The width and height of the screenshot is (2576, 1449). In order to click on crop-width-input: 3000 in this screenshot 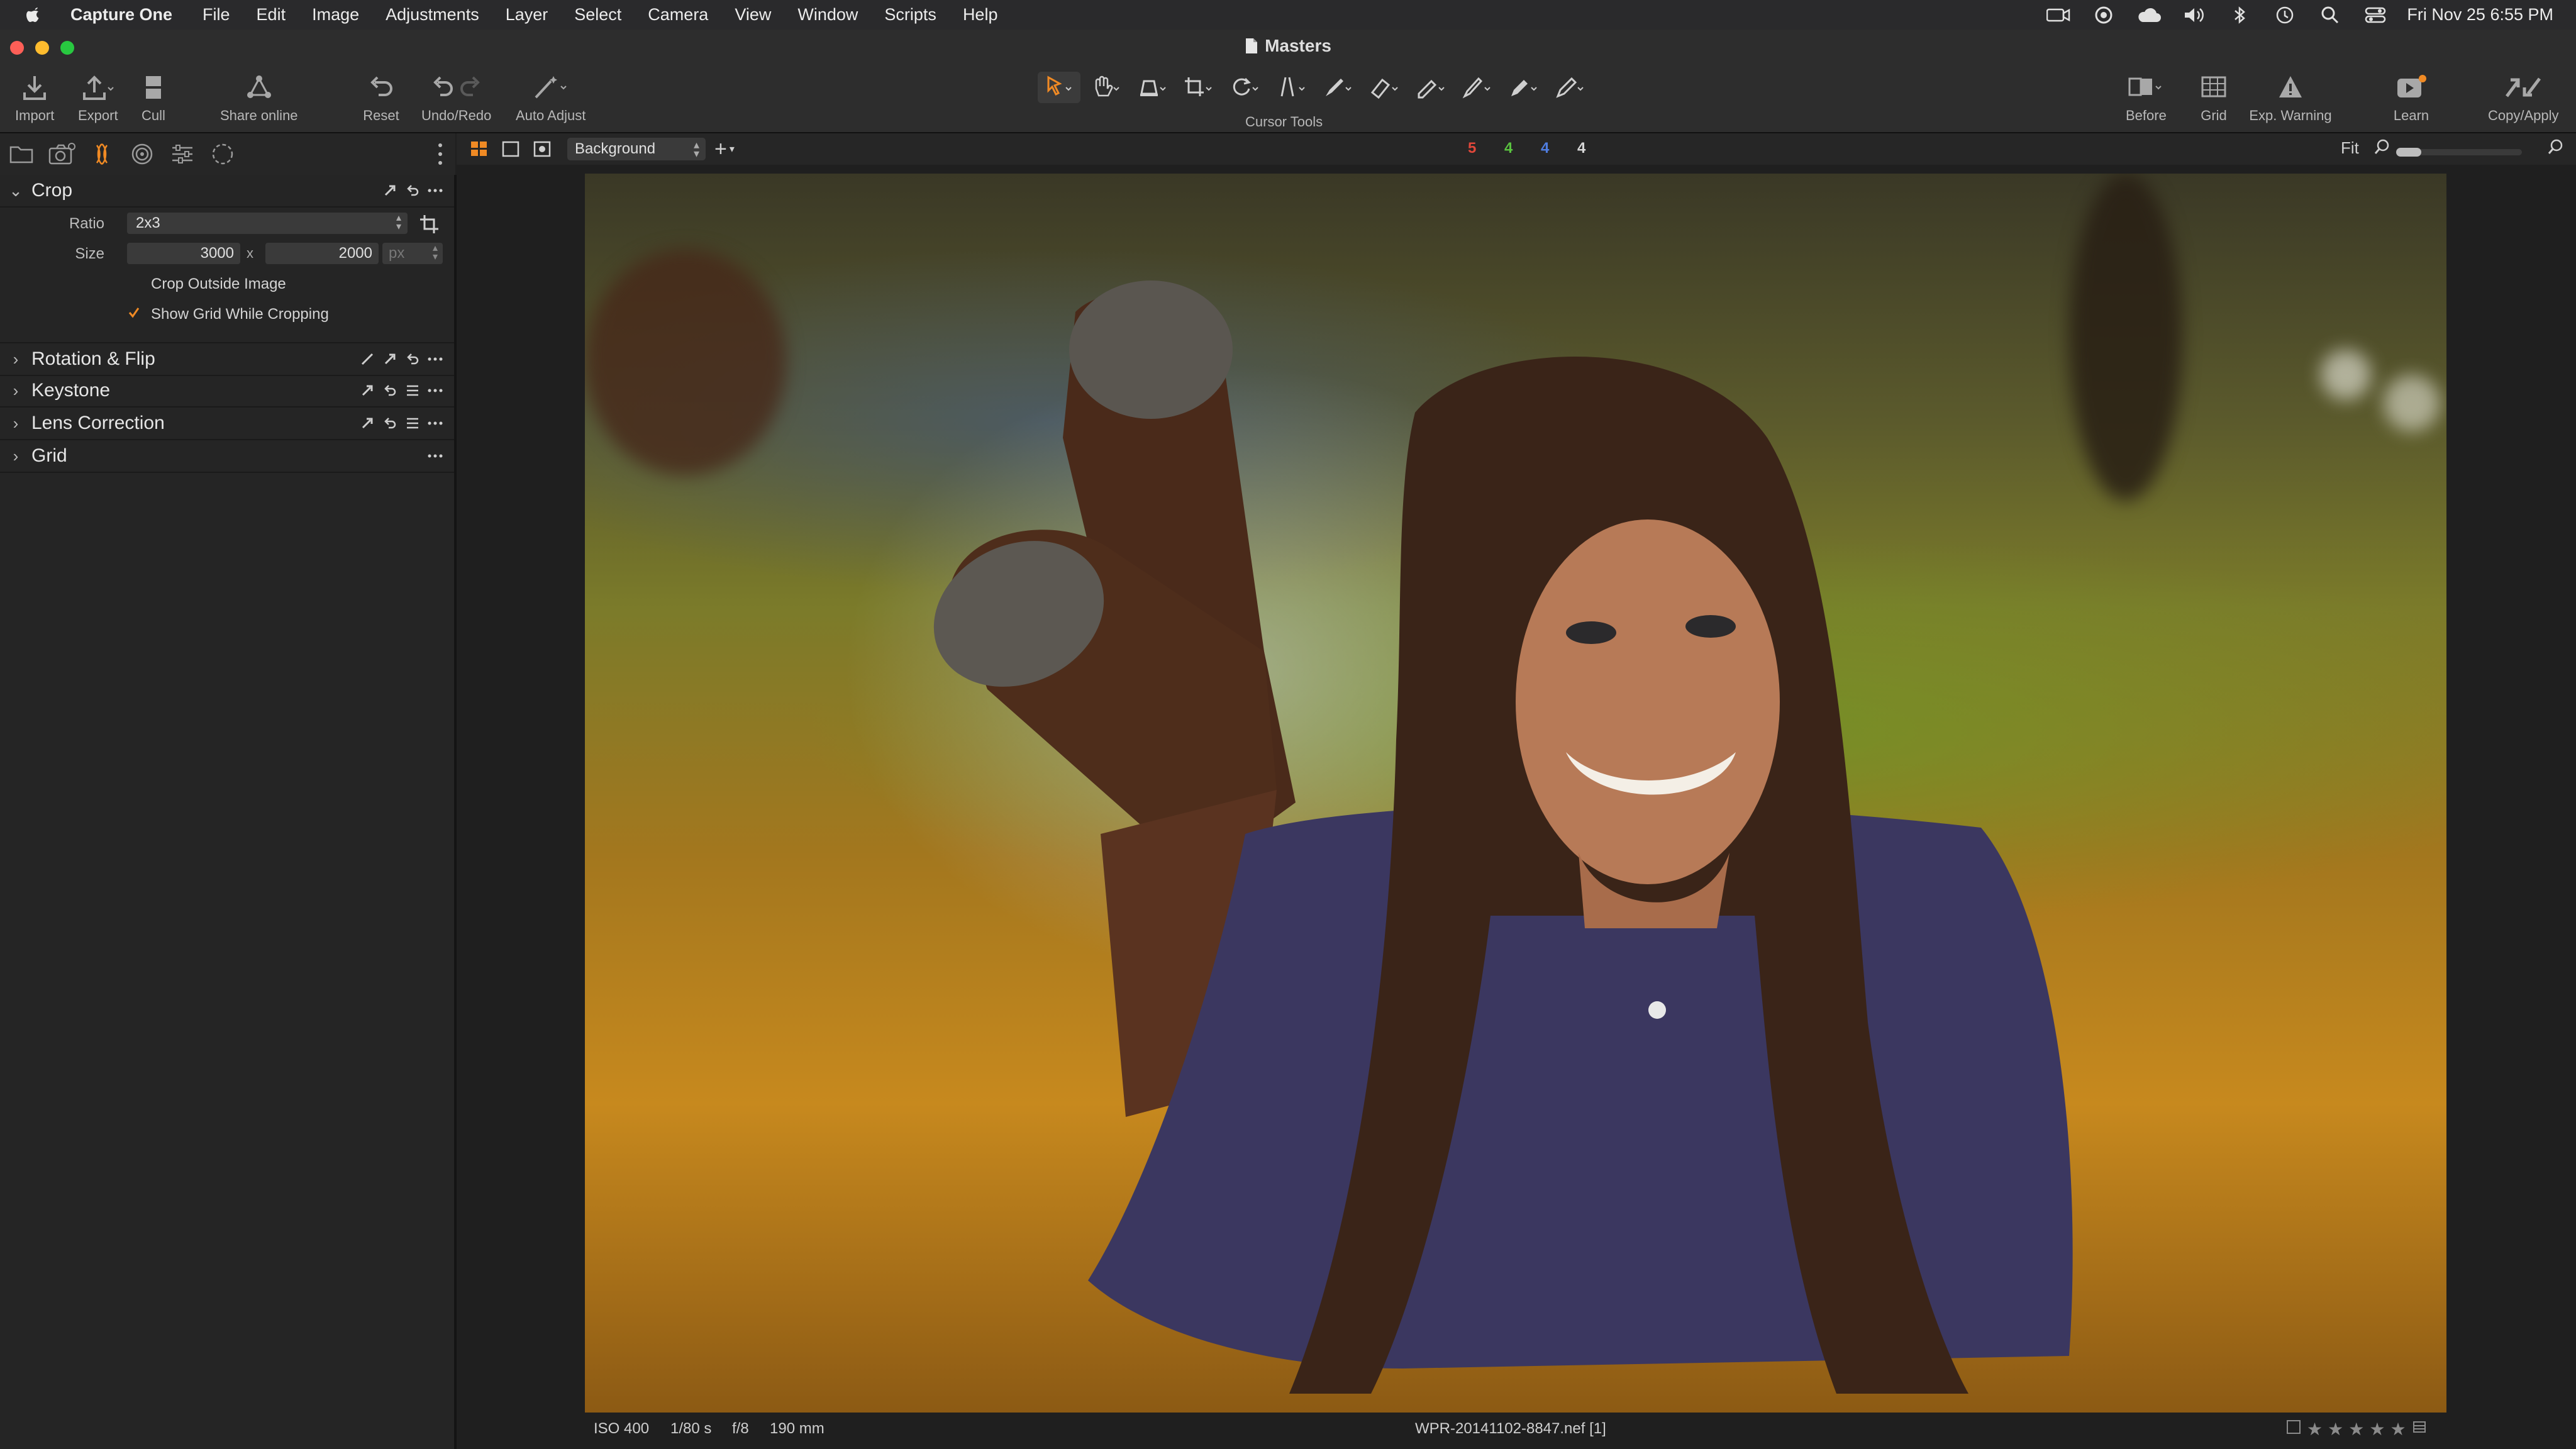, I will do `click(183, 253)`.